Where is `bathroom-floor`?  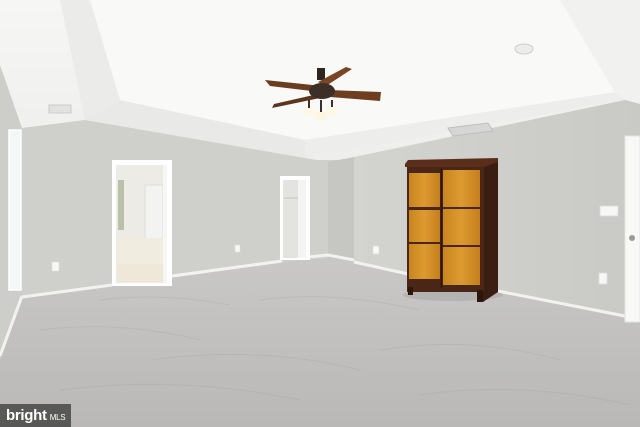 bathroom-floor is located at coordinates (140, 273).